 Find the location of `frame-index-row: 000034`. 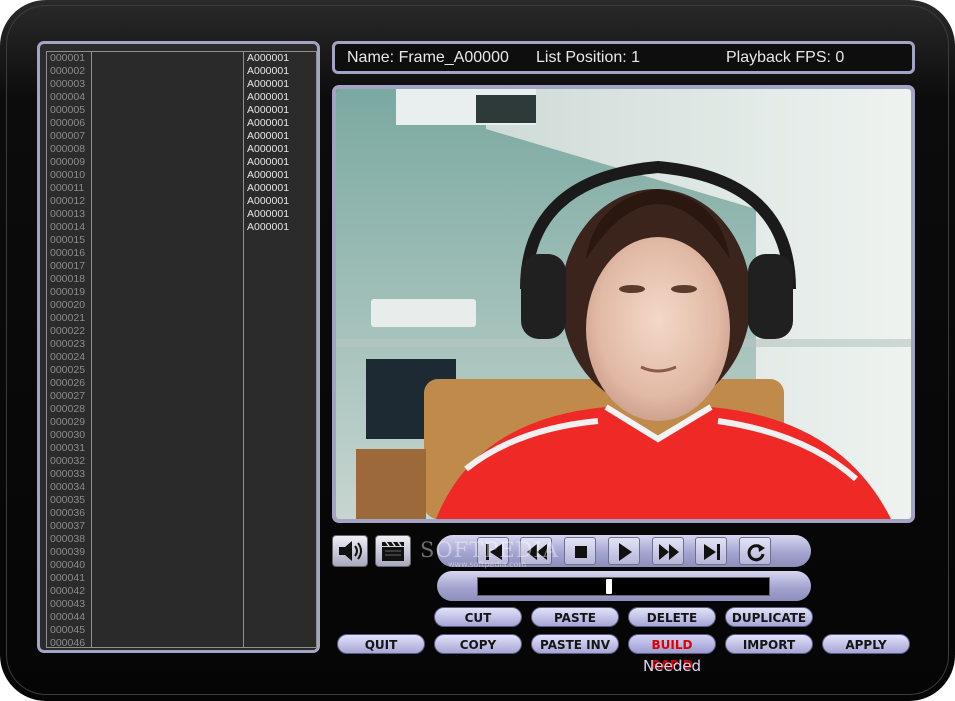

frame-index-row: 000034 is located at coordinates (69, 487).